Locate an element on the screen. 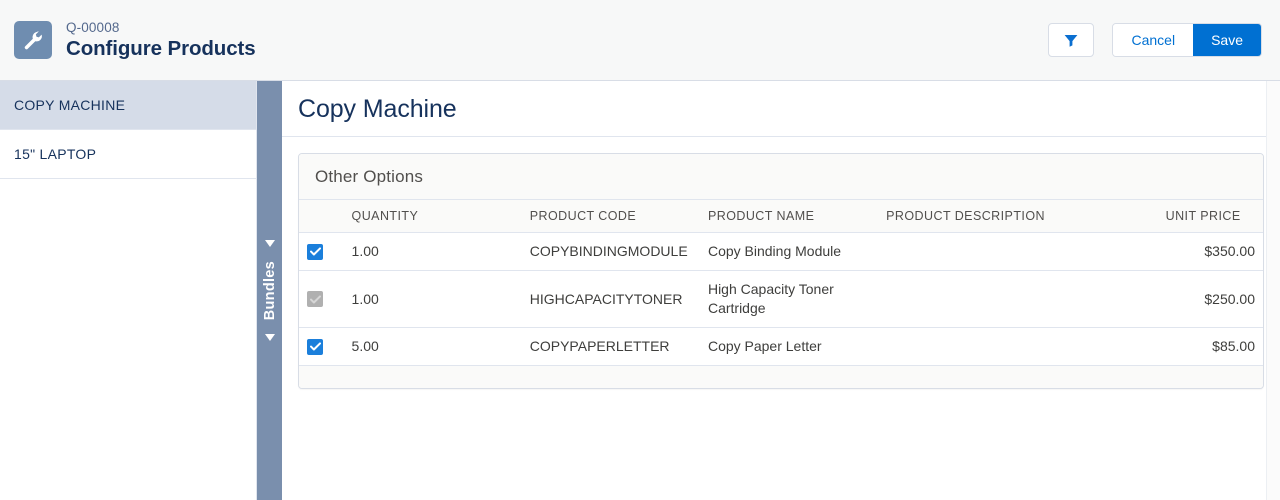 Image resolution: width=1280 pixels, height=500 pixels. filter-button is located at coordinates (1071, 40).